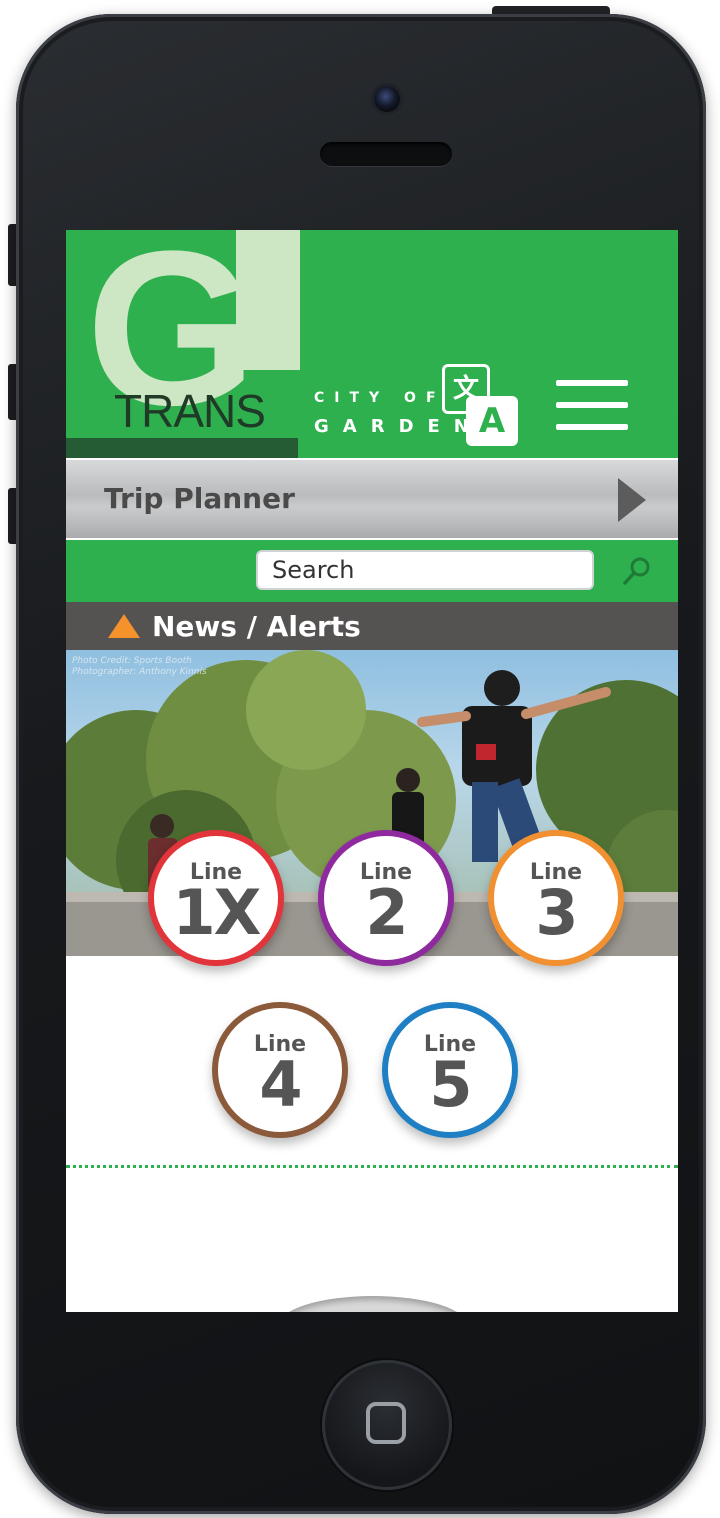 The image size is (720, 1518). Describe the element at coordinates (632, 500) in the screenshot. I see `chevron-right-icon` at that location.